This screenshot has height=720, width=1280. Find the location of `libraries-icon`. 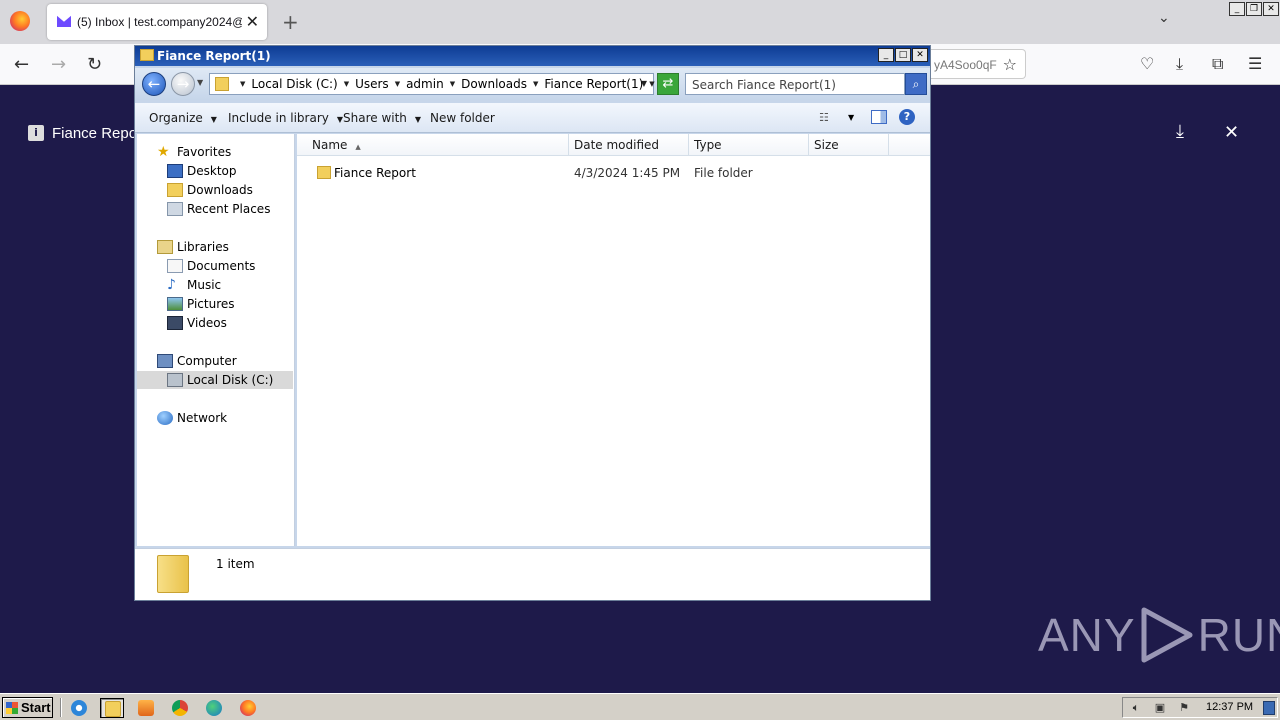

libraries-icon is located at coordinates (165, 247).